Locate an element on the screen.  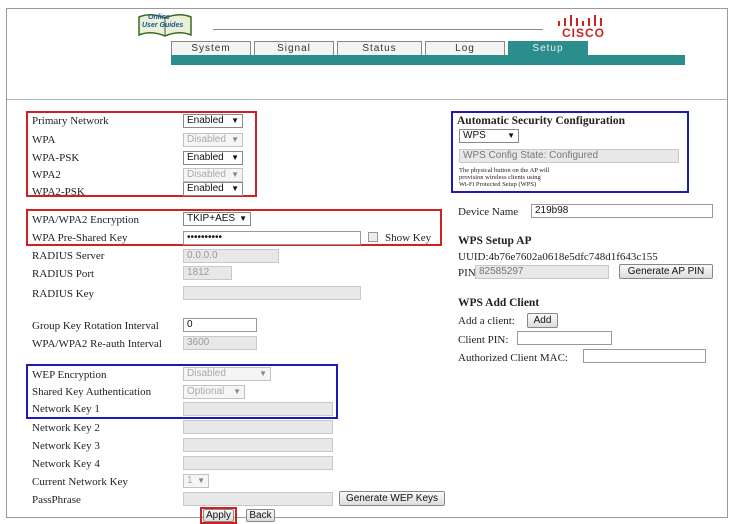
passphrase-input is located at coordinates (258, 499).